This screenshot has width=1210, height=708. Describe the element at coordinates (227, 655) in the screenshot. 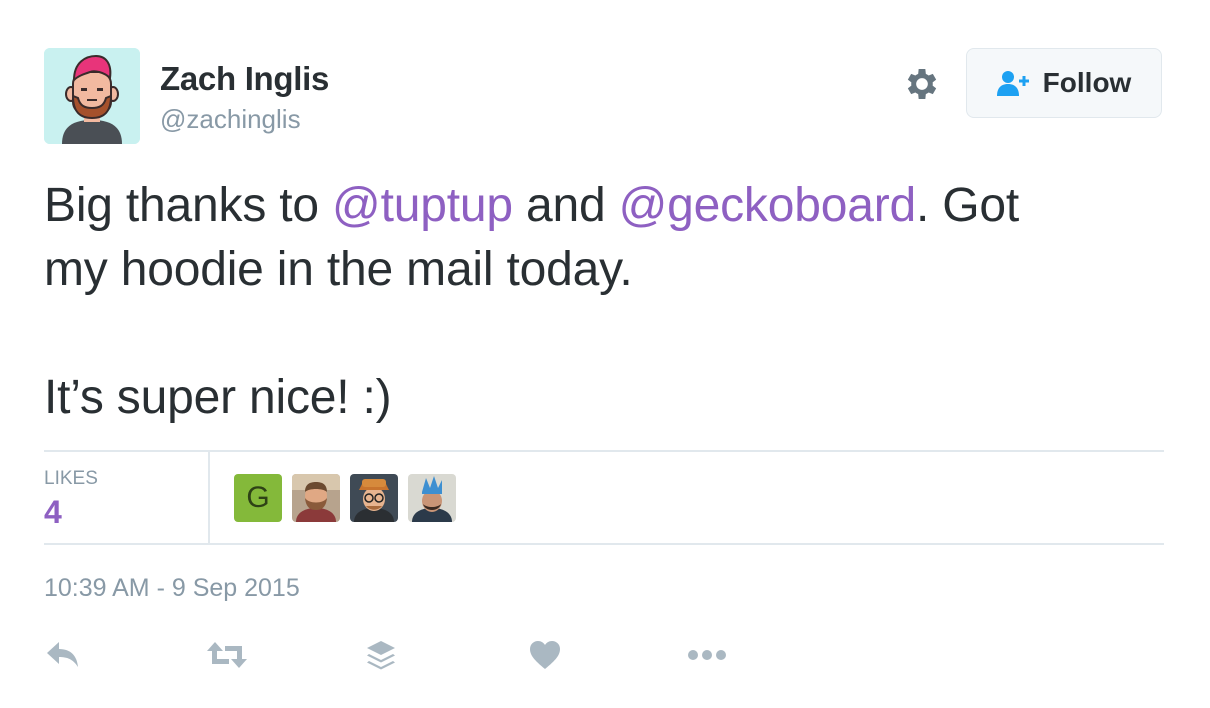

I see `retweet-icon` at that location.